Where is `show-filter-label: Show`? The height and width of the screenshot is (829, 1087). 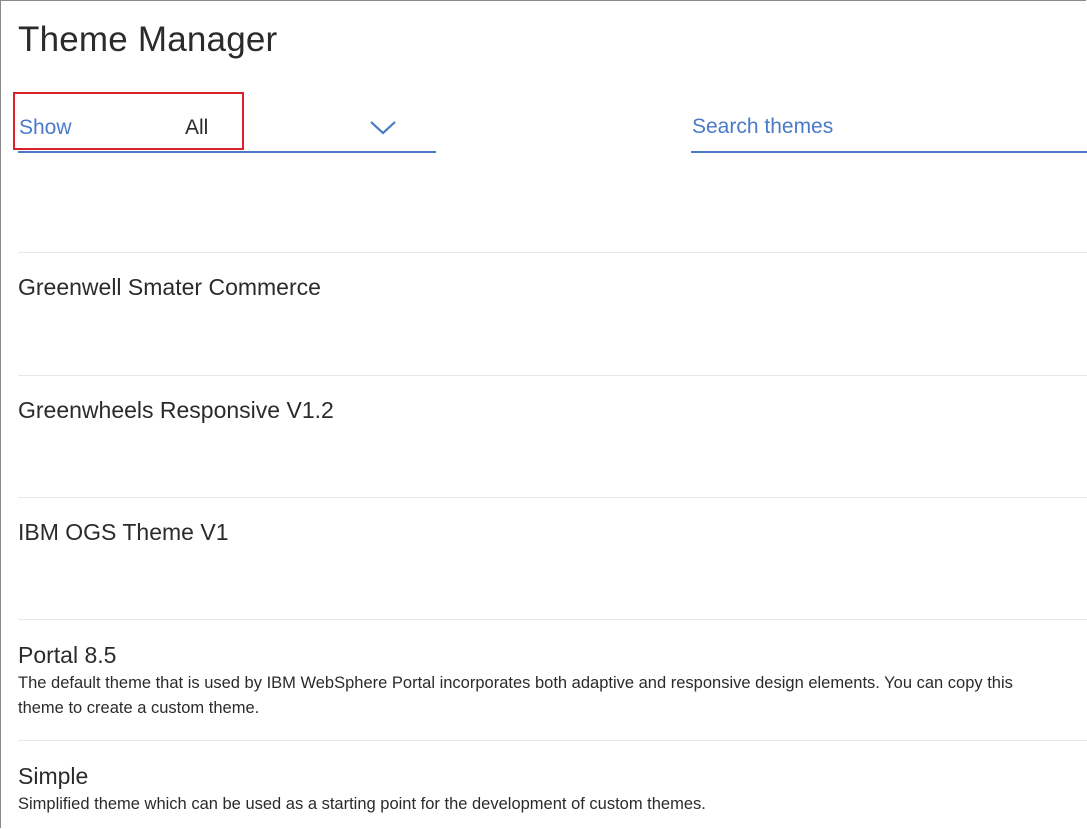
show-filter-label: Show is located at coordinates (45, 127).